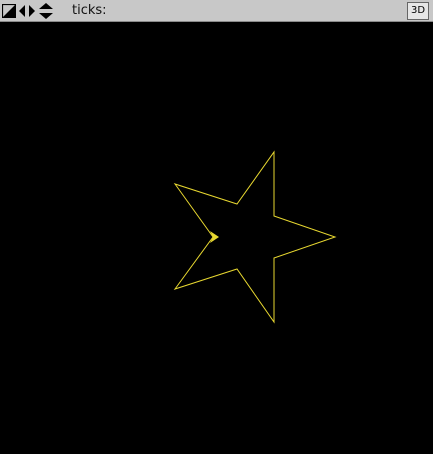 Image resolution: width=433 pixels, height=454 pixels. I want to click on view-controls, so click(28, 11).